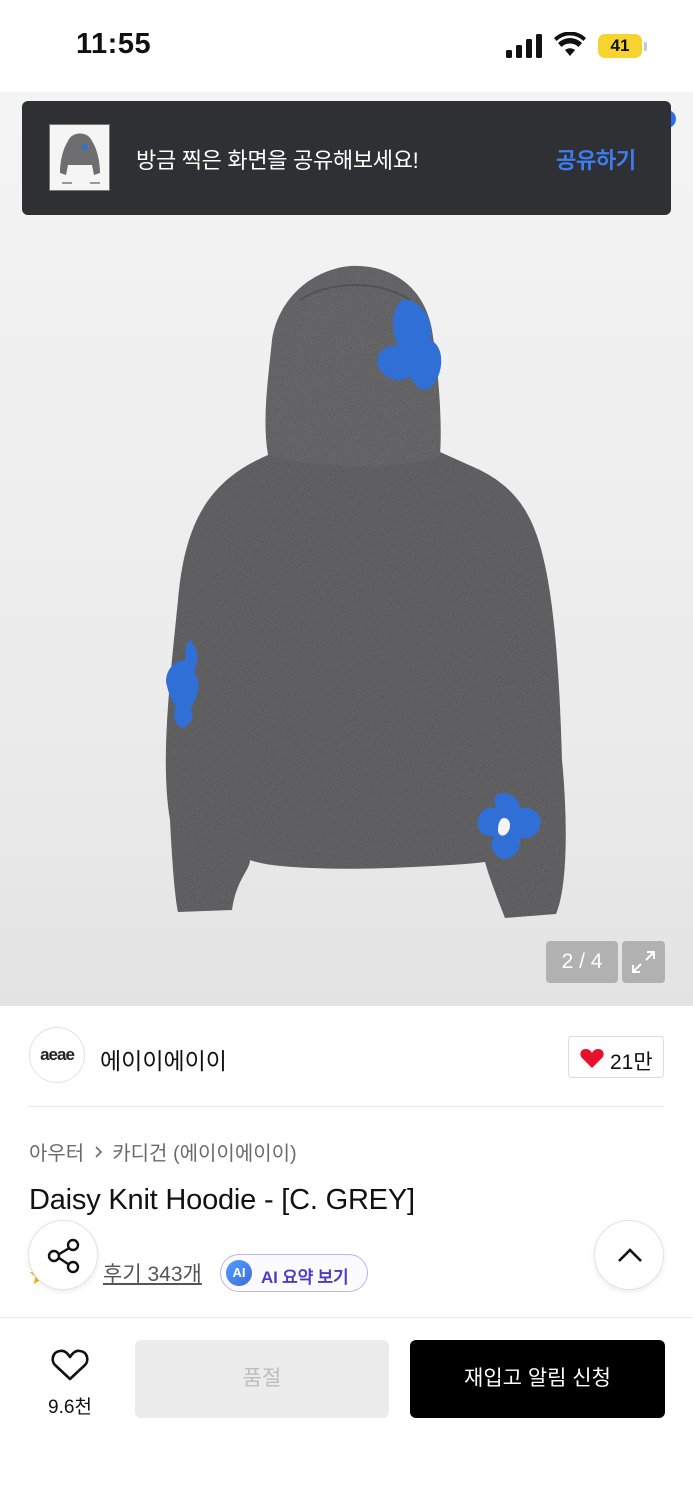 The height and width of the screenshot is (1500, 693). Describe the element at coordinates (592, 1058) in the screenshot. I see `heart-filled-icon` at that location.